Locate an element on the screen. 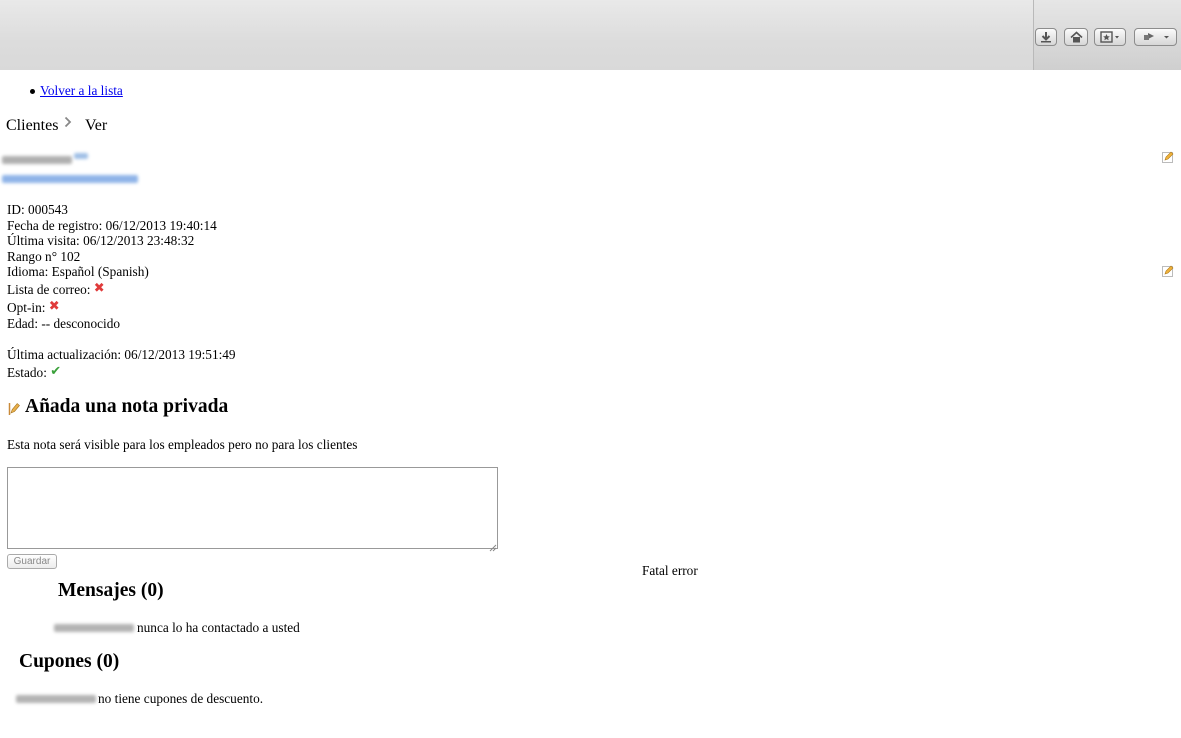 This screenshot has width=1181, height=738. private-note-title: Añada una nota privada is located at coordinates (127, 406).